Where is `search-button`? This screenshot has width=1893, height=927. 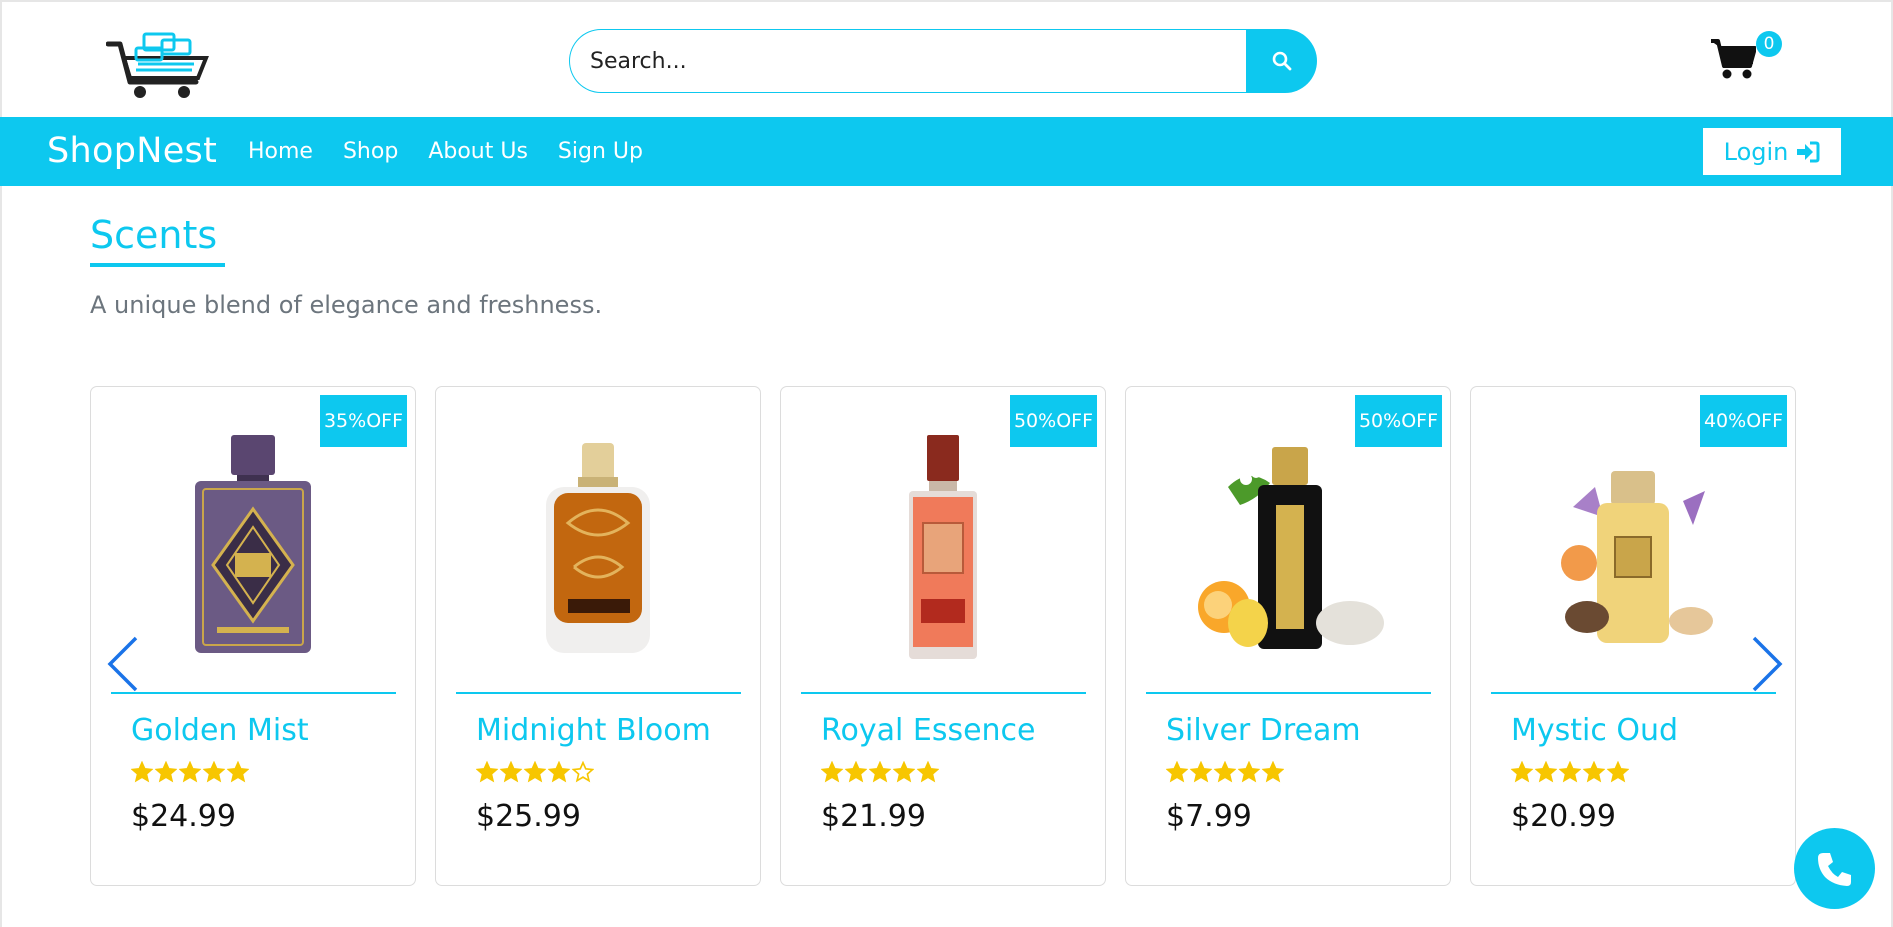
search-button is located at coordinates (1281, 61).